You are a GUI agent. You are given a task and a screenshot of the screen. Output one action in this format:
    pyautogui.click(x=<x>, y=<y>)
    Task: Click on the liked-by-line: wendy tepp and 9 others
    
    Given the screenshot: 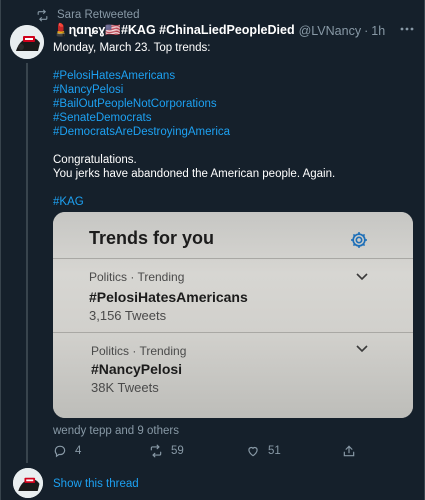 What is the action you would take?
    pyautogui.click(x=116, y=431)
    